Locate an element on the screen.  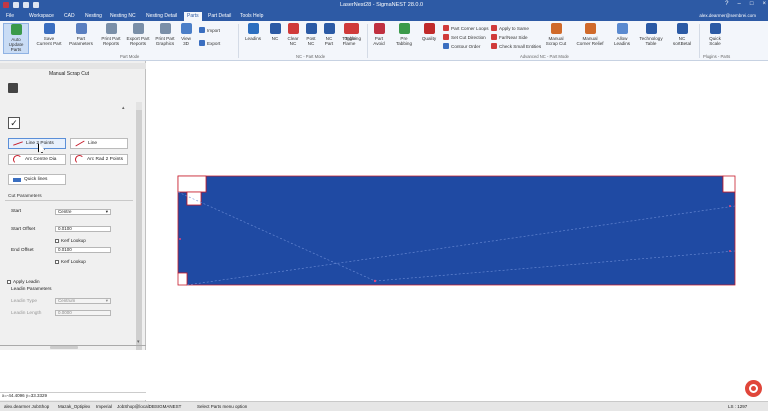
parameters-icon is located at coordinates (81, 28).